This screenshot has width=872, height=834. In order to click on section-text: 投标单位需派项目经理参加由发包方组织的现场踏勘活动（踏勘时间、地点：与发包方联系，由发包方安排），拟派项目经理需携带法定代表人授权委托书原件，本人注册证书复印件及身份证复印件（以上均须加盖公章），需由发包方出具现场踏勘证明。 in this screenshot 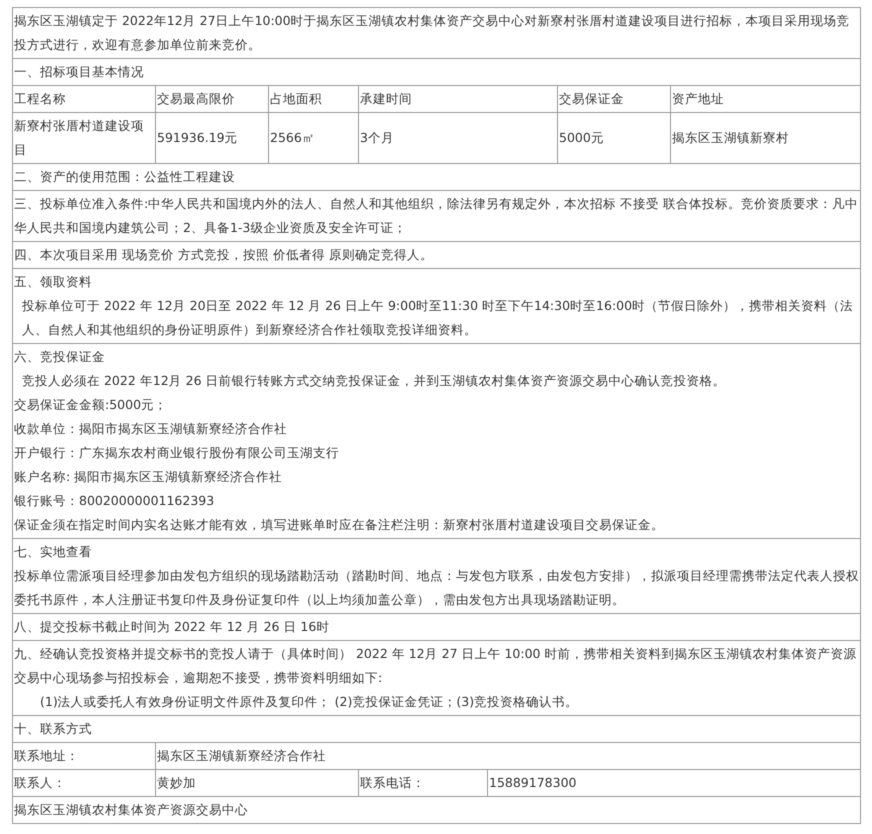, I will do `click(437, 588)`.